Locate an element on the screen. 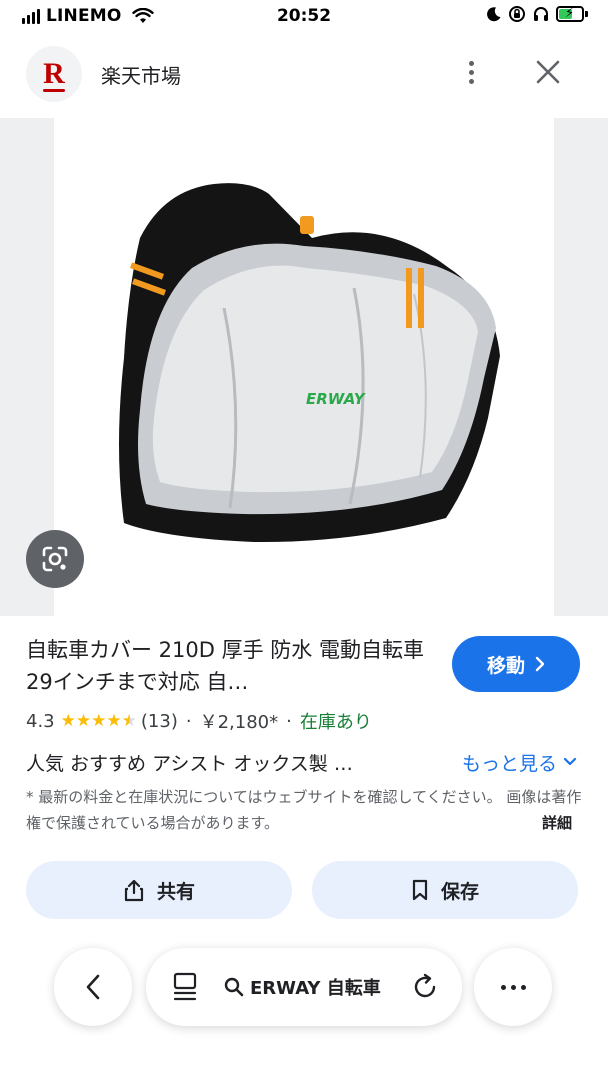 The width and height of the screenshot is (608, 1080). search-query-text: ERWAY 自転車 is located at coordinates (315, 988).